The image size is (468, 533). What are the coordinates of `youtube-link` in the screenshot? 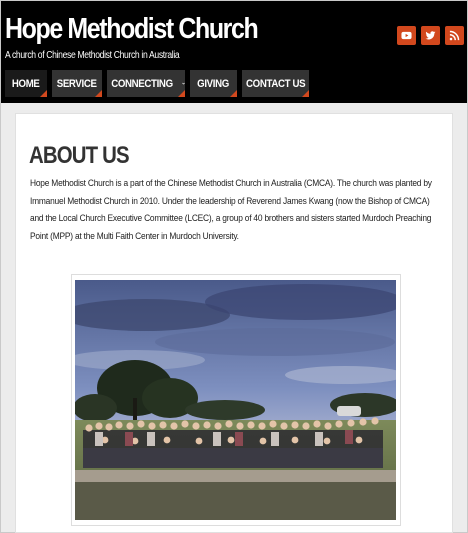 It's located at (406, 35).